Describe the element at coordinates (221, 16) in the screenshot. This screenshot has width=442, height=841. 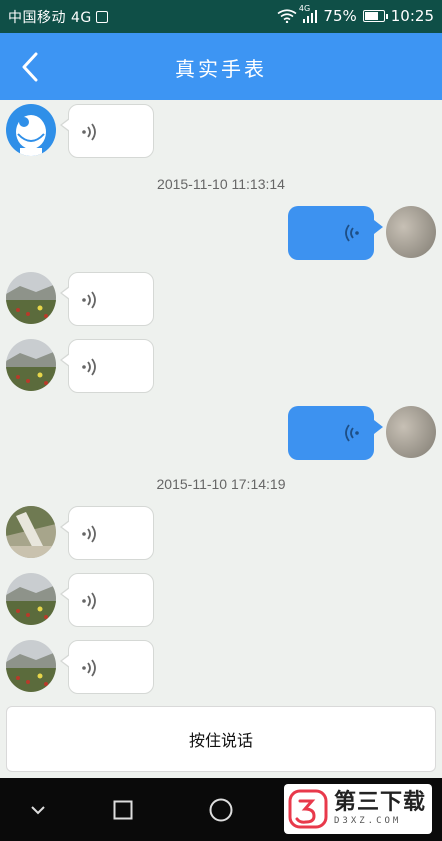
I see `status-bar: 中国移动 4G 4G 75% 10:25` at that location.